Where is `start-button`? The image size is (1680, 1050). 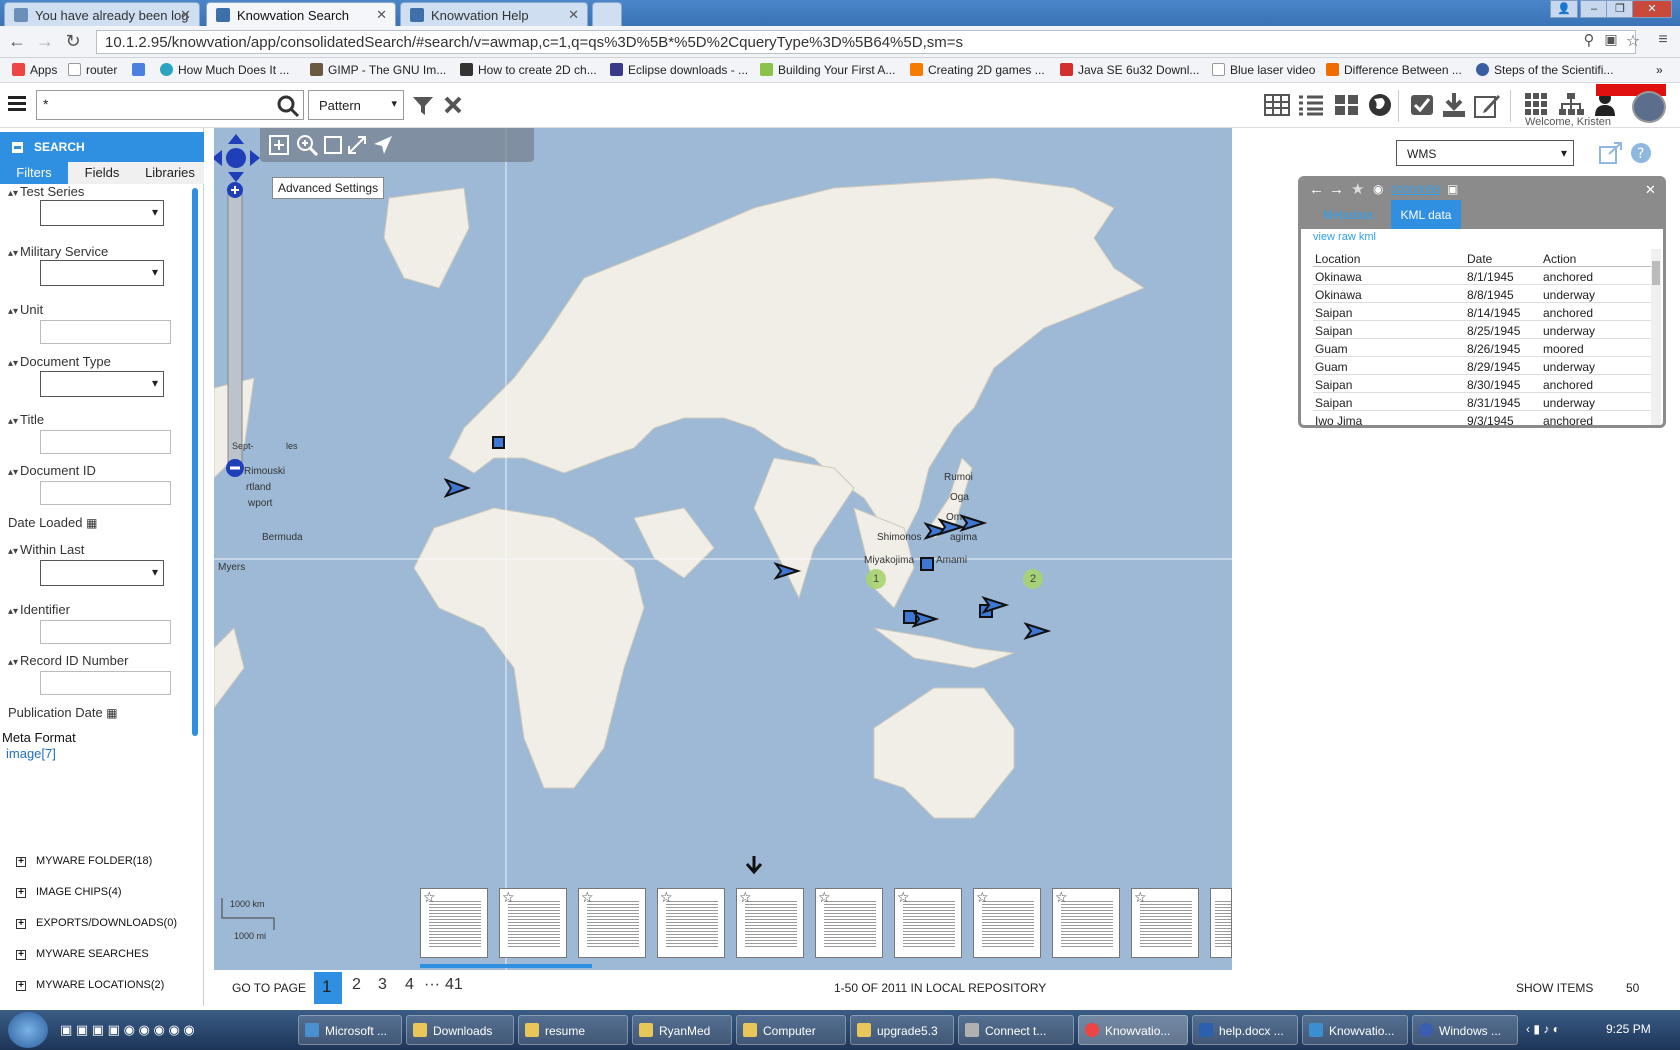
start-button is located at coordinates (28, 1030).